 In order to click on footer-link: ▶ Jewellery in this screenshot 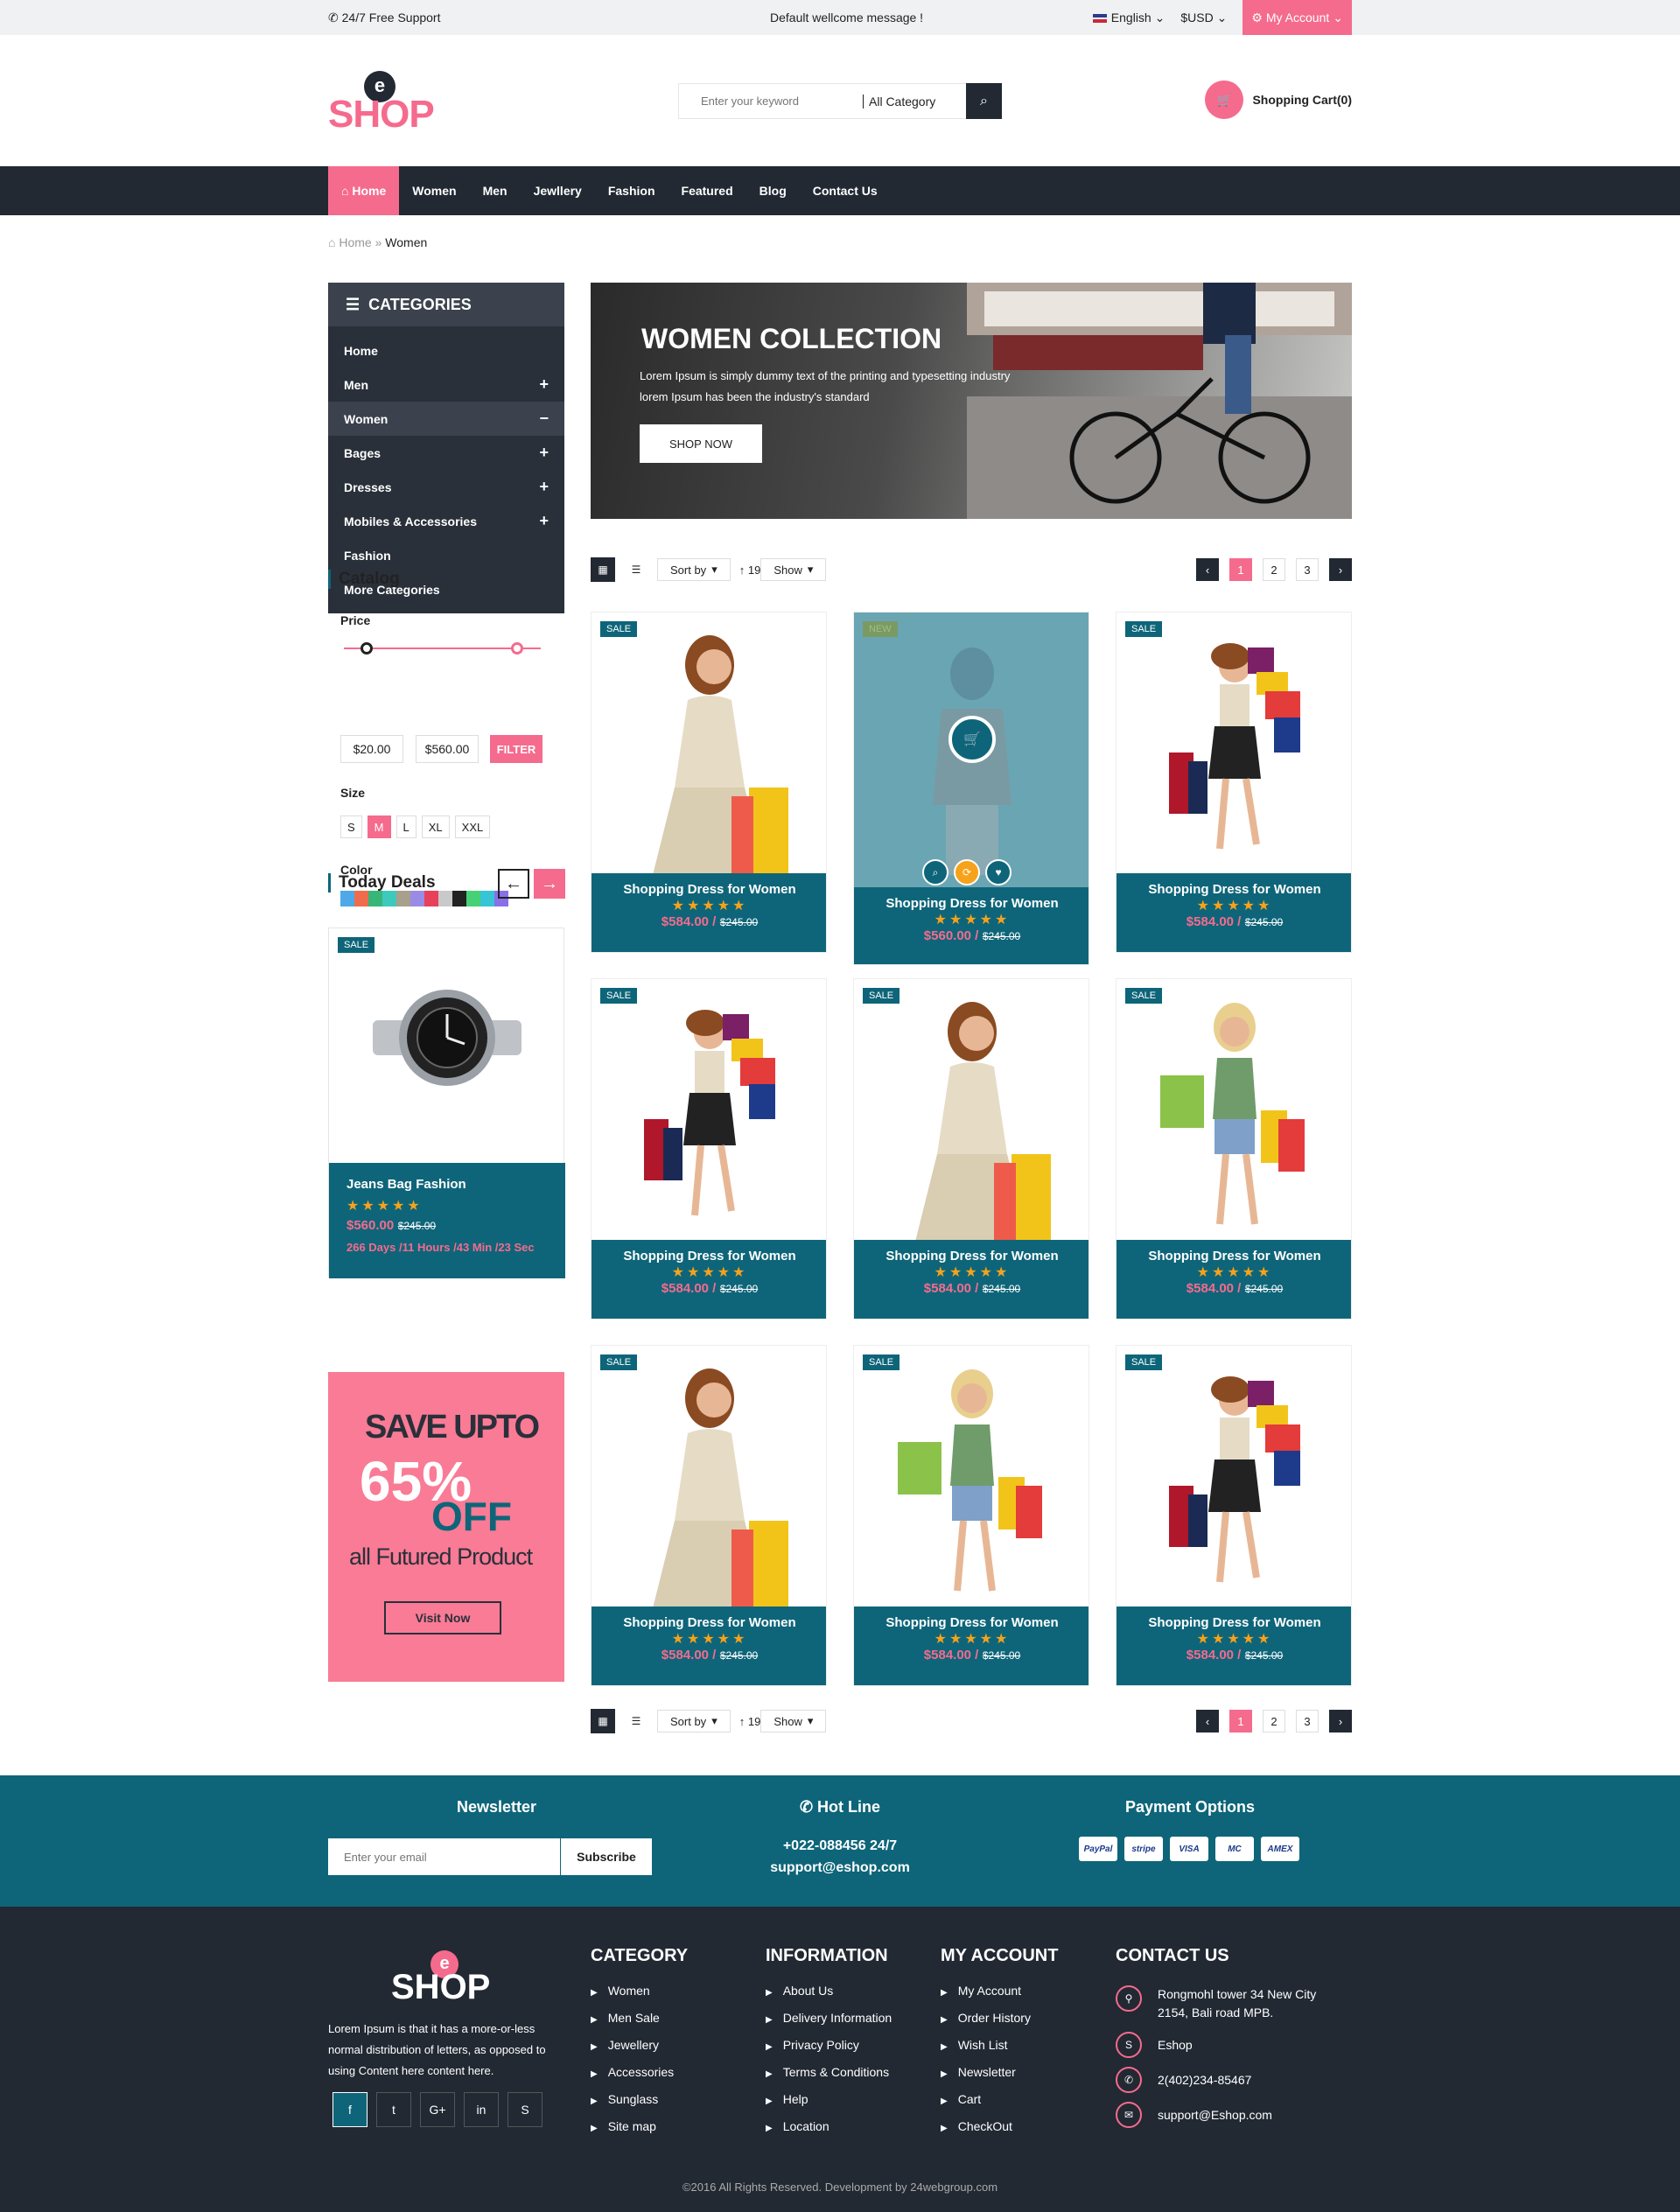, I will do `click(632, 2046)`.